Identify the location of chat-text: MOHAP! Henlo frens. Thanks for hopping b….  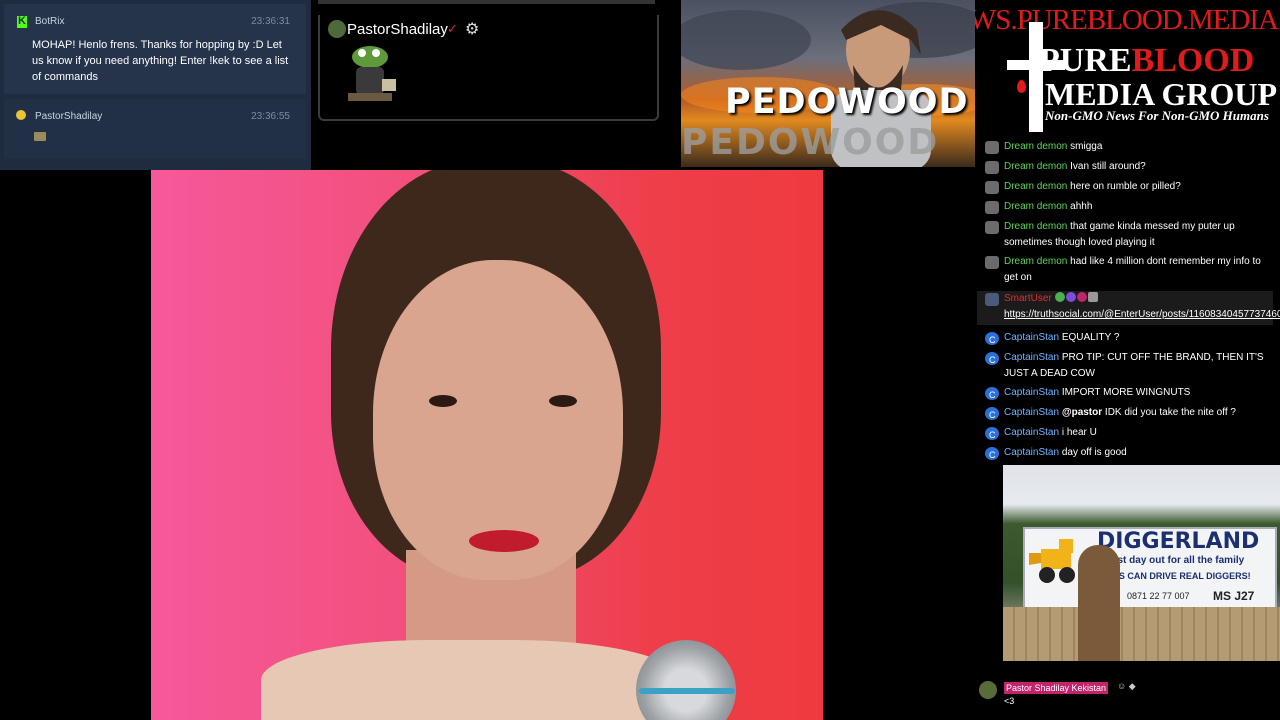
(160, 61).